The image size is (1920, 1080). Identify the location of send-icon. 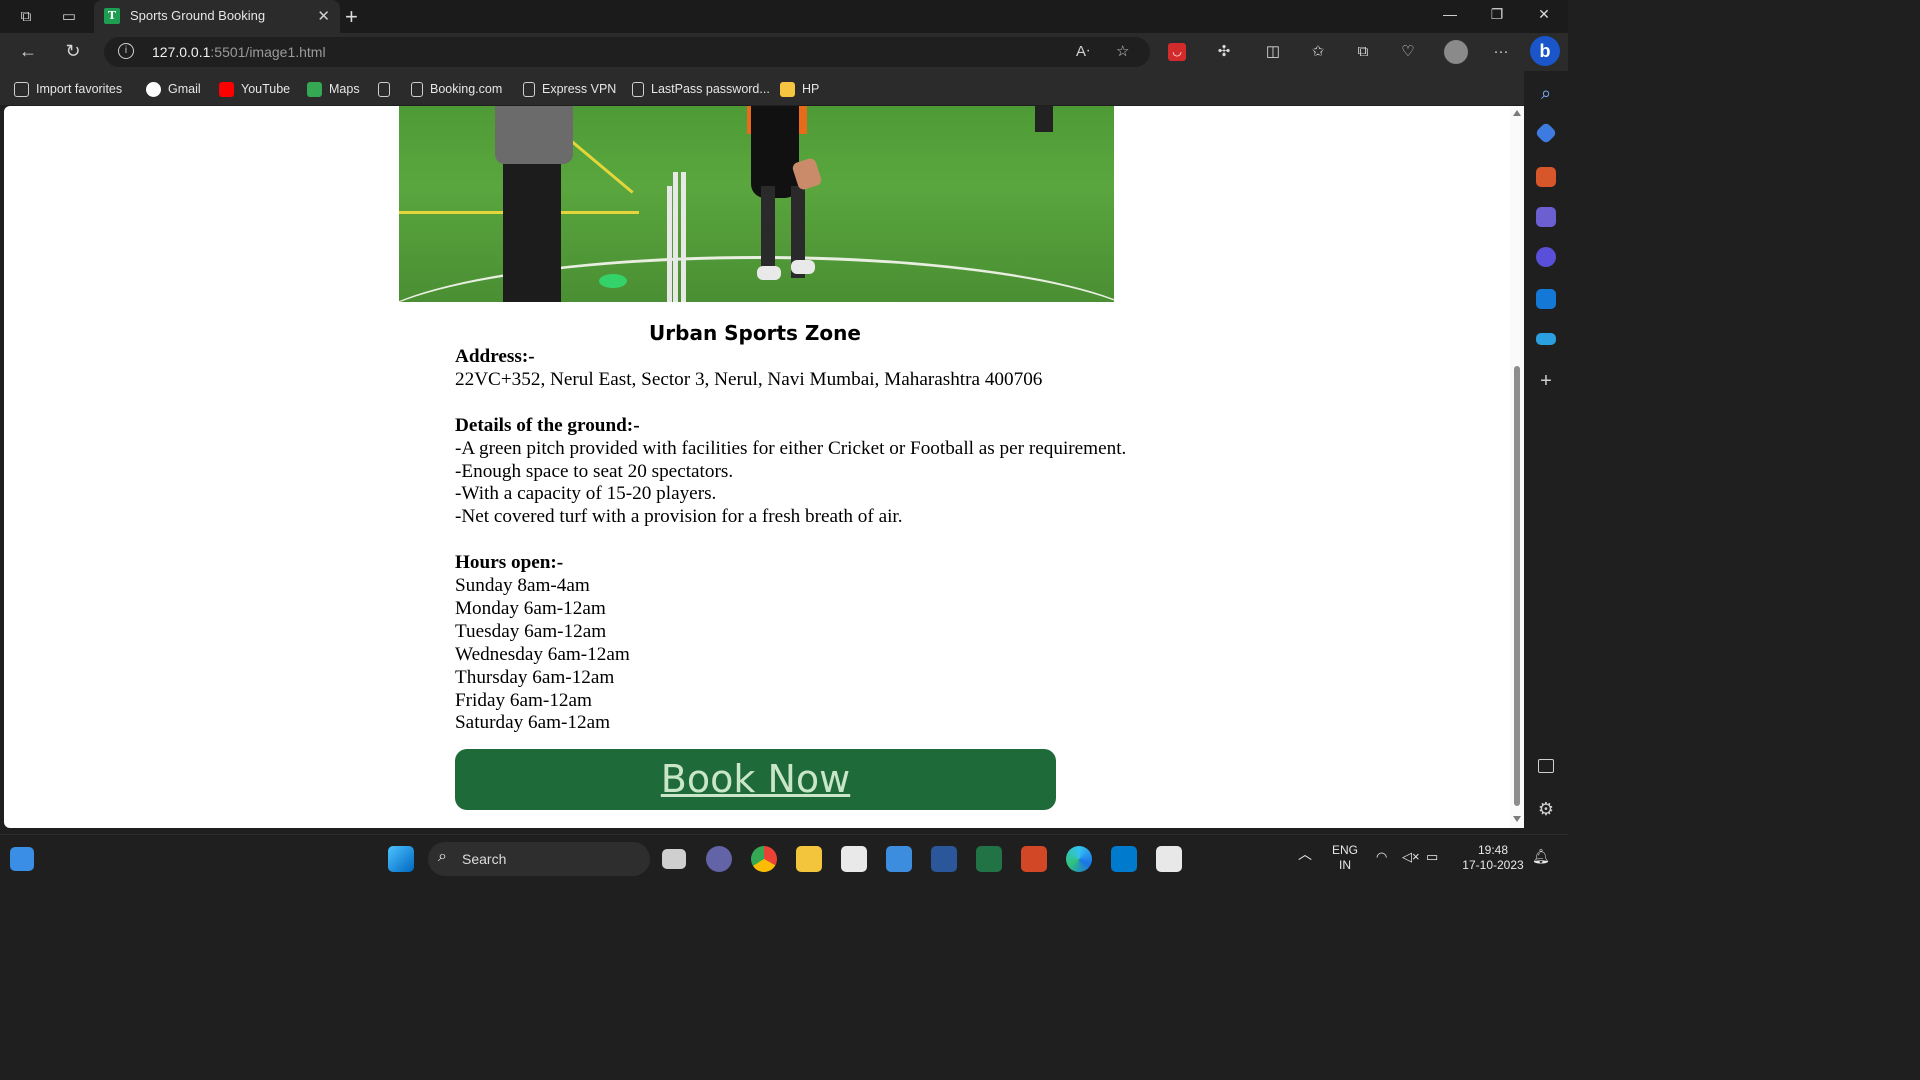
(1546, 339).